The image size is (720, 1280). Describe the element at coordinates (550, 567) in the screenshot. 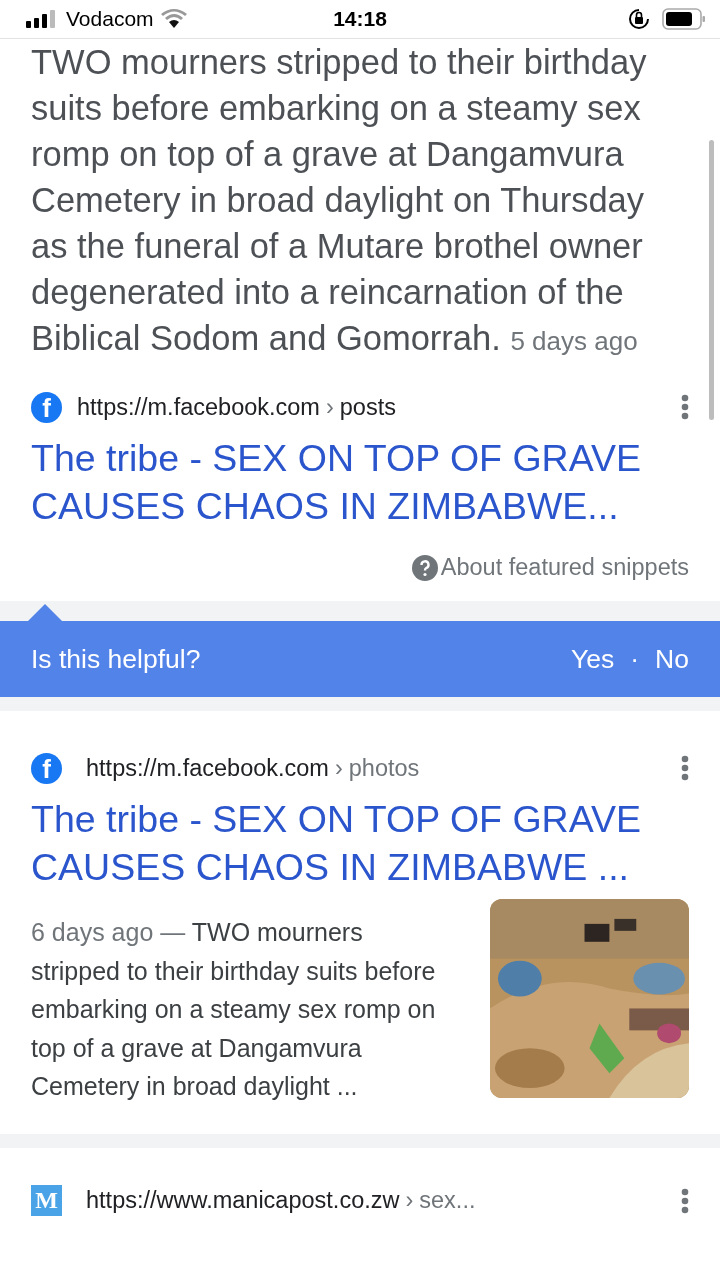

I see `about-snippets-link: About featured snippets` at that location.